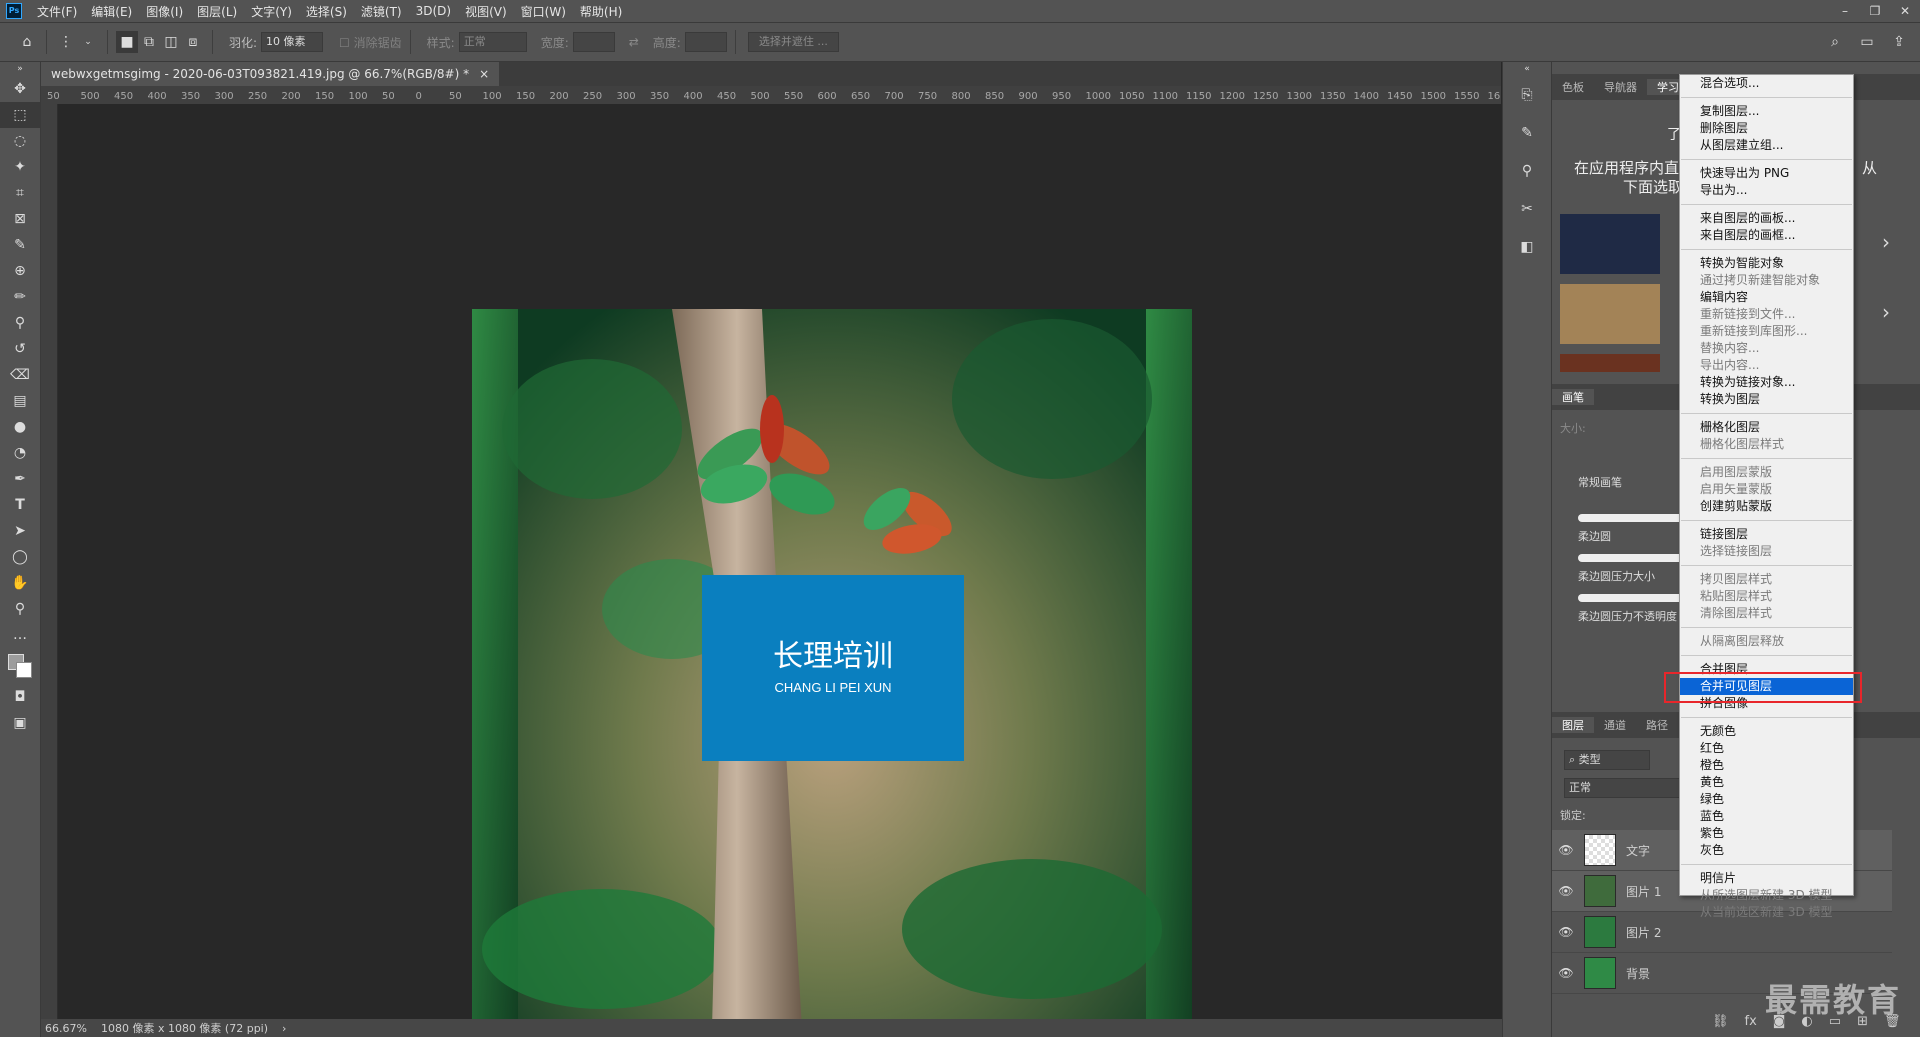 The height and width of the screenshot is (1037, 1920). Describe the element at coordinates (1835, 42) in the screenshot. I see `search-icon: ⌕` at that location.